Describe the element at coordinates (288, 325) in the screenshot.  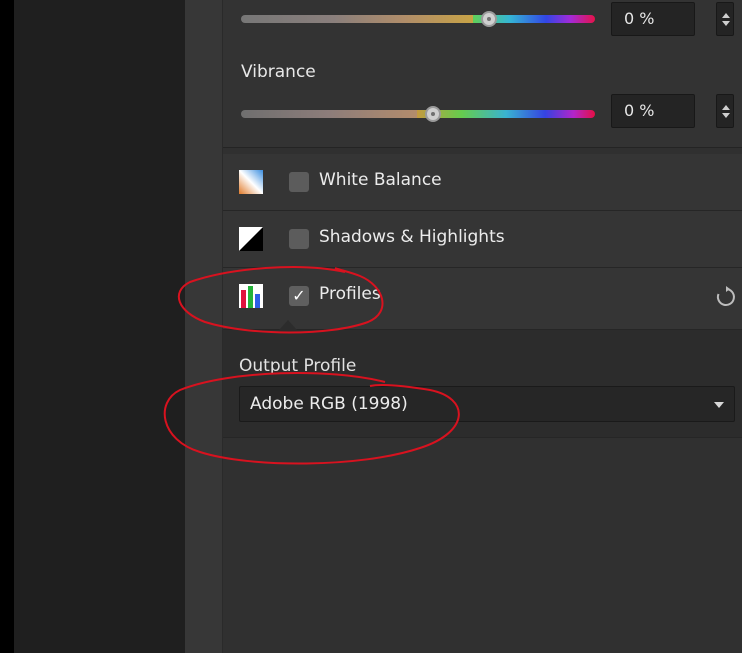
I see `section-pointer` at that location.